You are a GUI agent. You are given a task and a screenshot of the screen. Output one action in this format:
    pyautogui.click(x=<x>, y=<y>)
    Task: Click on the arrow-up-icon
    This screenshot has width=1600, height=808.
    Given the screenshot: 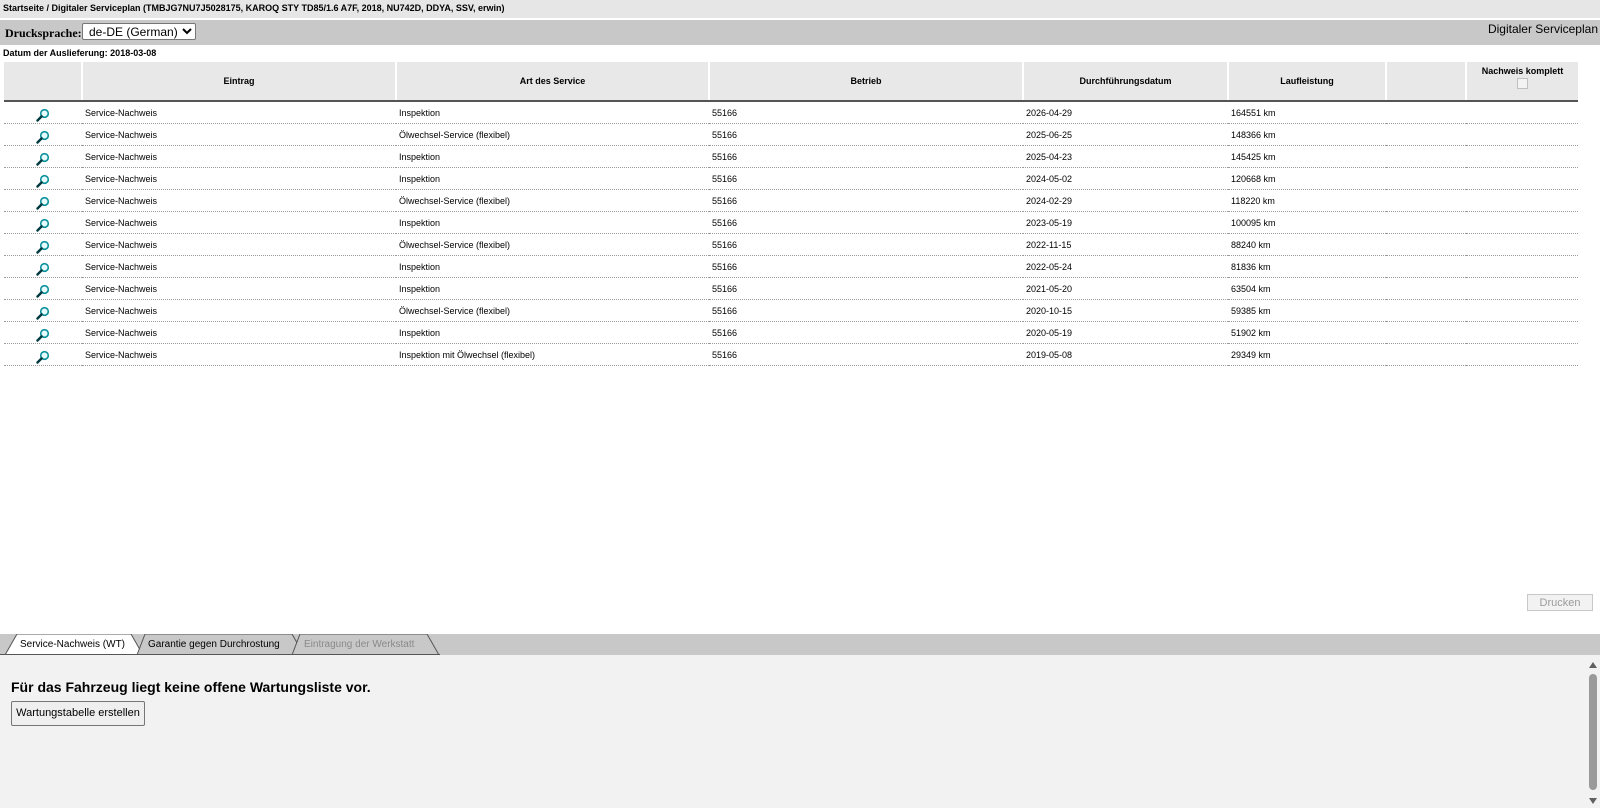 What is the action you would take?
    pyautogui.click(x=1593, y=665)
    